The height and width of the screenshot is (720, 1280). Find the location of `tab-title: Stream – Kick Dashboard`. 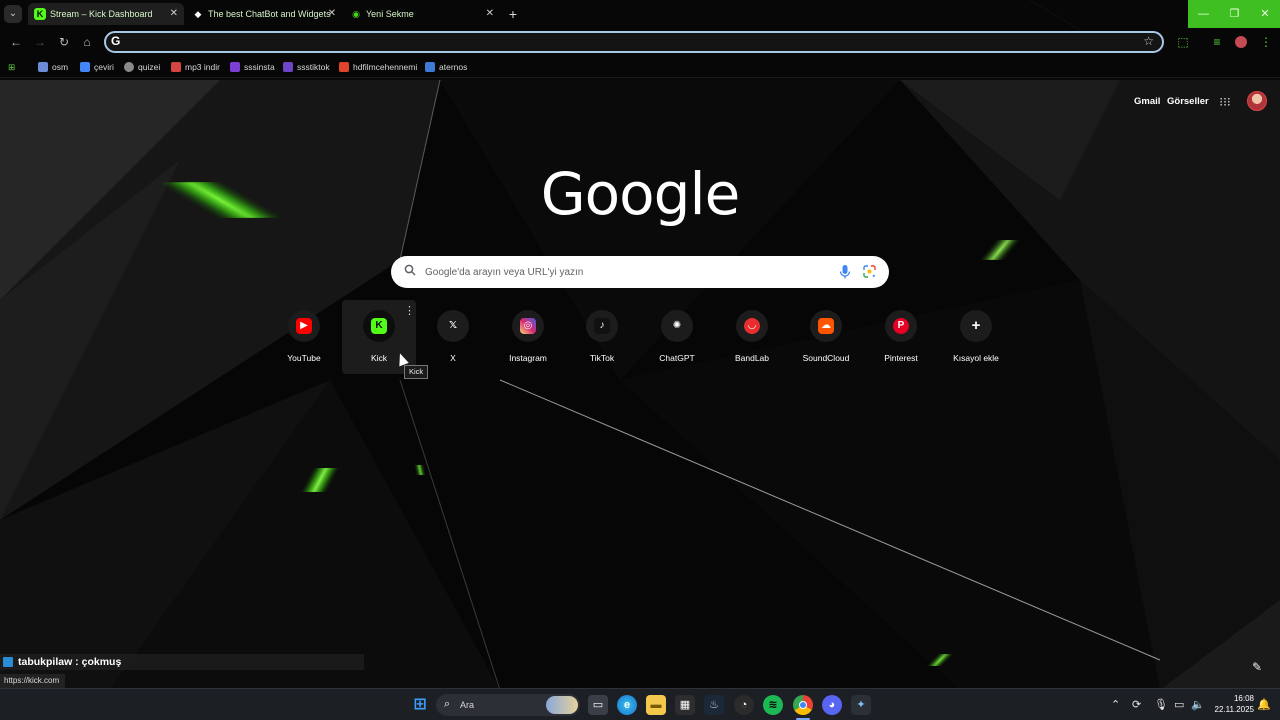

tab-title: Stream – Kick Dashboard is located at coordinates (101, 14).